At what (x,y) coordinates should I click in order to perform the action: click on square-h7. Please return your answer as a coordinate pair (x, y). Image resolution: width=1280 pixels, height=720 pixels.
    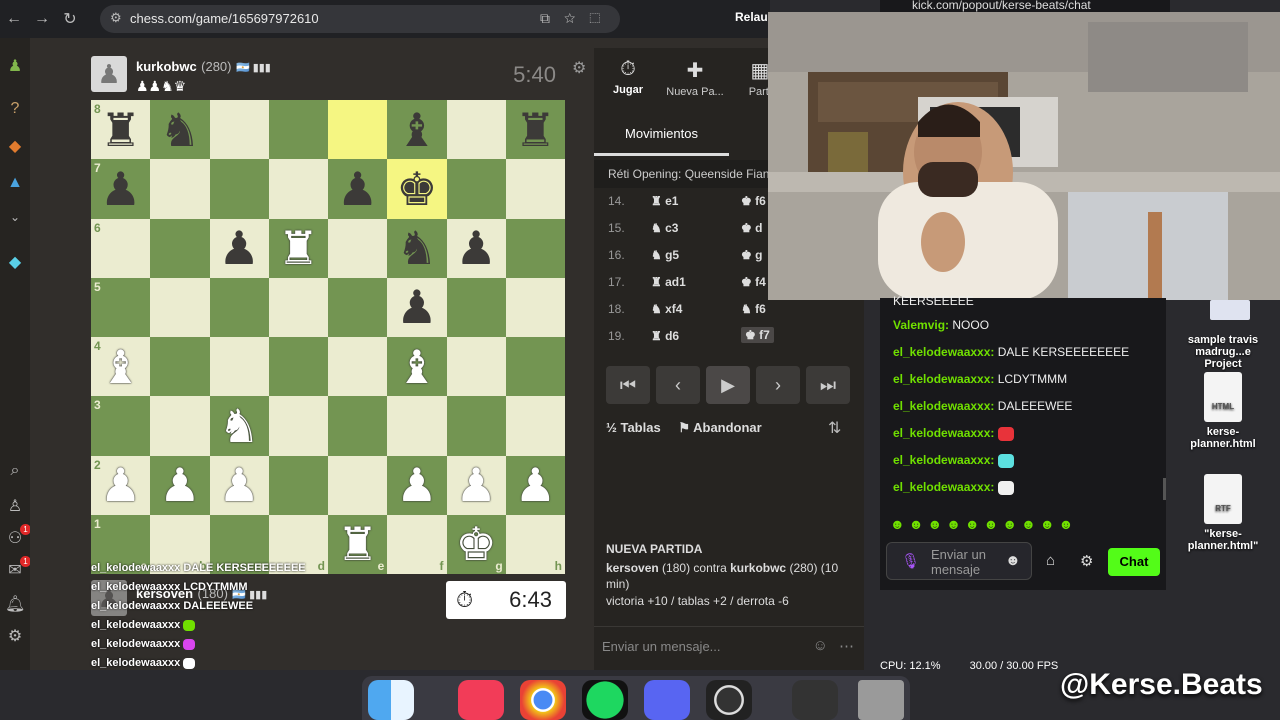
    Looking at the image, I should click on (535, 189).